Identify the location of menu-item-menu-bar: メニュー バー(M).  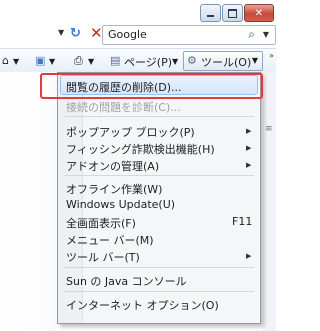
(110, 240).